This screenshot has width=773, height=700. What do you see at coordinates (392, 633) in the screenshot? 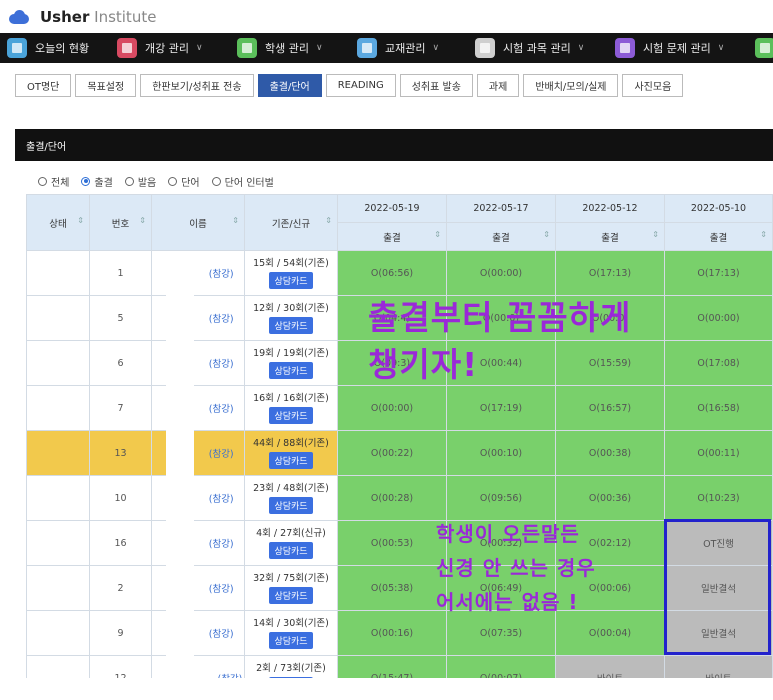
I see `attendance-cell: O(00:16)` at bounding box center [392, 633].